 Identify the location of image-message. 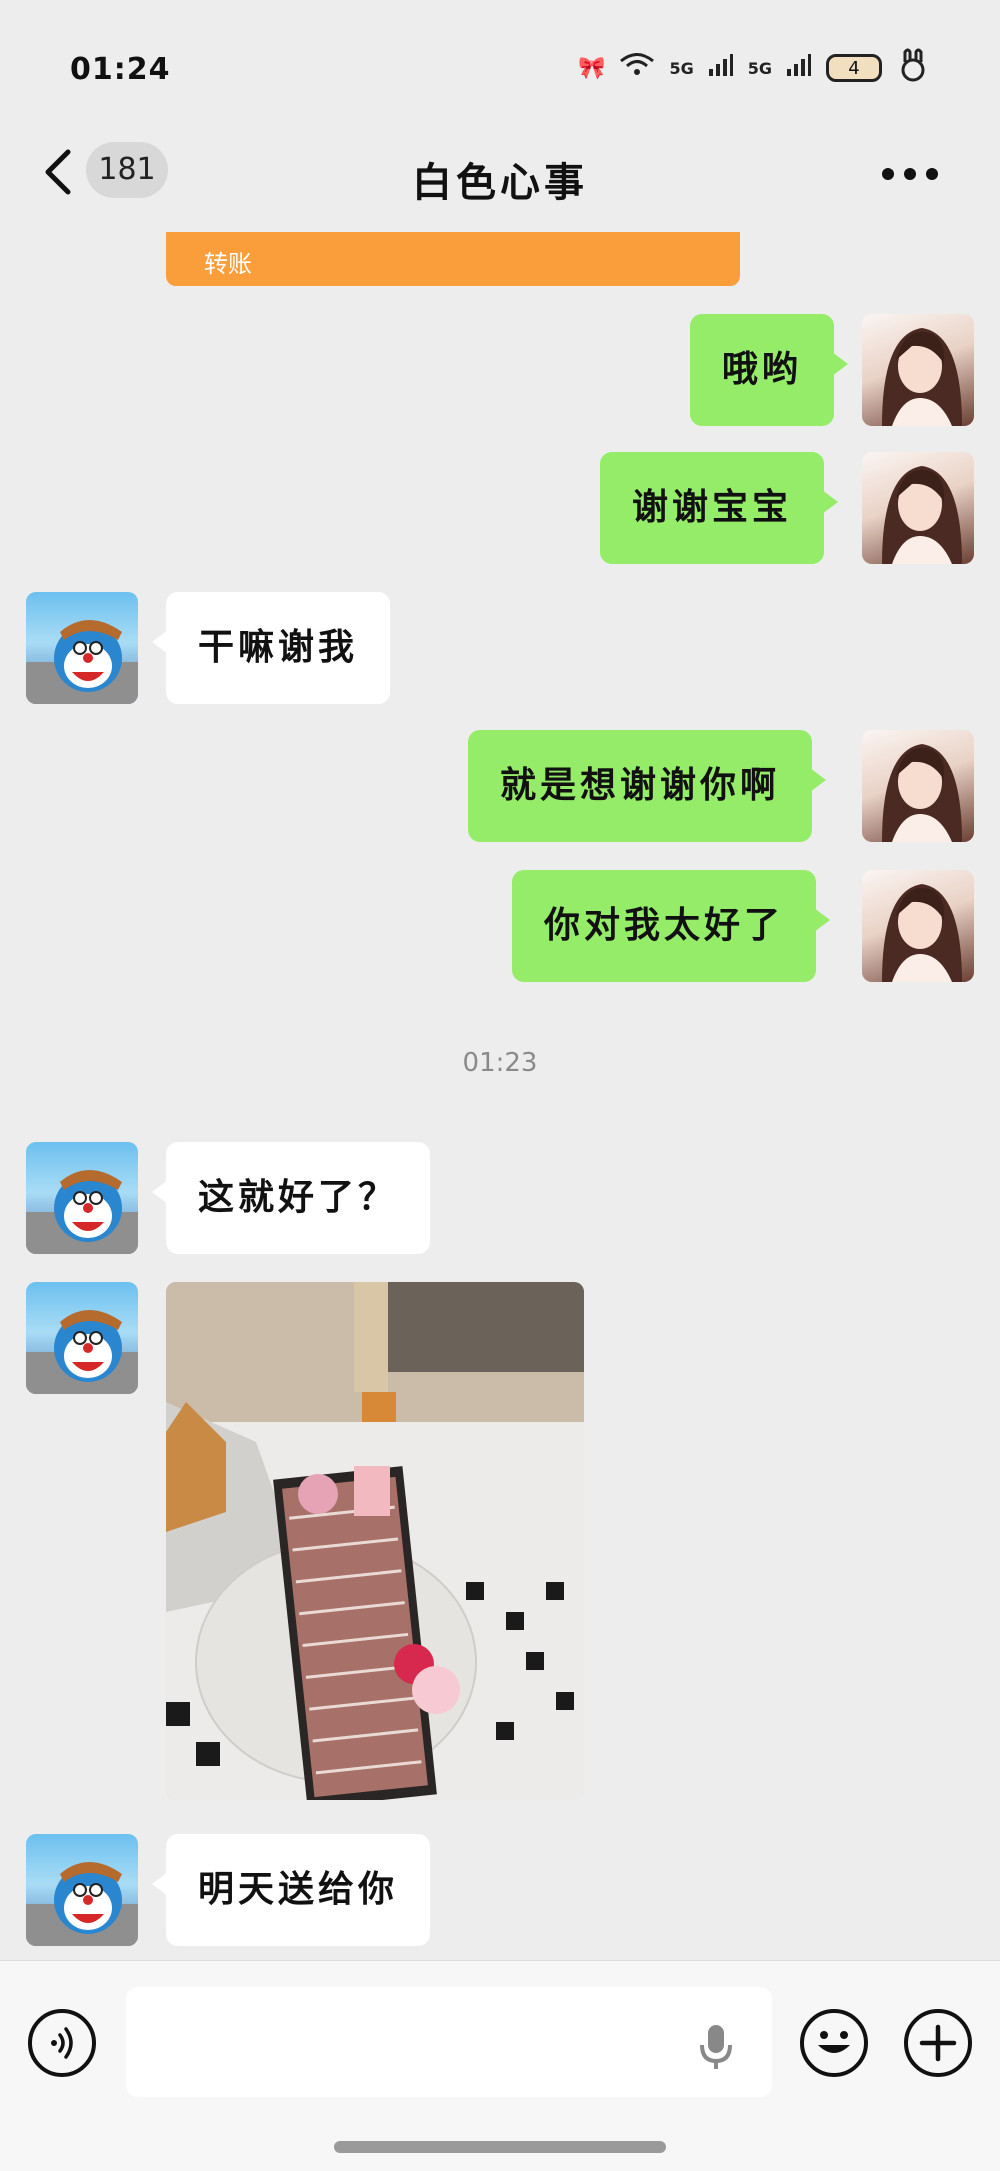
(375, 1541).